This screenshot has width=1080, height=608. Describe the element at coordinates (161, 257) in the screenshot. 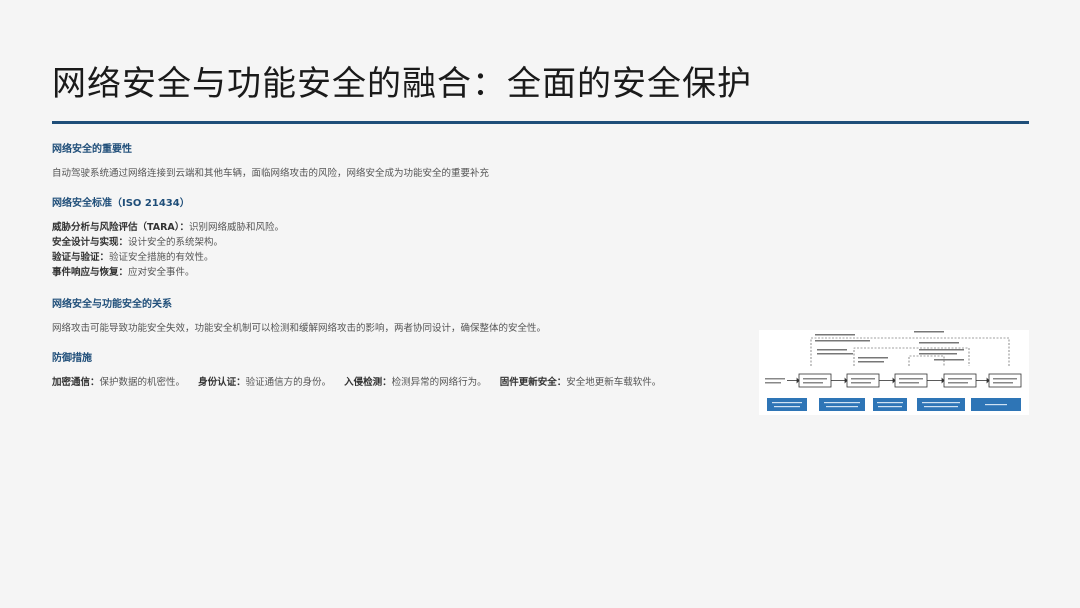

I see `standard-item-text: 验证安全措施的有效性。` at that location.